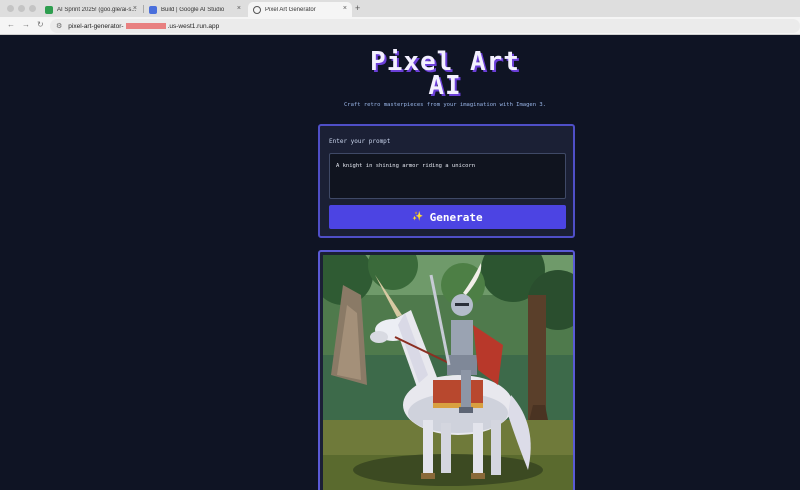  What do you see at coordinates (10, 8) in the screenshot?
I see `window-close-dot` at bounding box center [10, 8].